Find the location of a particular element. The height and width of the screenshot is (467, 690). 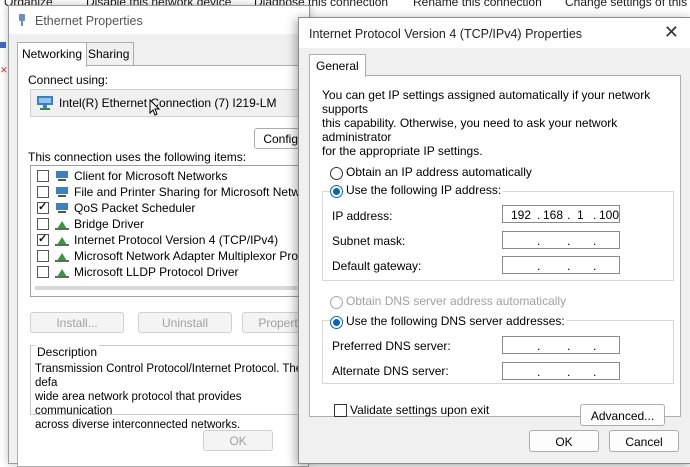

ip-octet: 192 is located at coordinates (521, 215).